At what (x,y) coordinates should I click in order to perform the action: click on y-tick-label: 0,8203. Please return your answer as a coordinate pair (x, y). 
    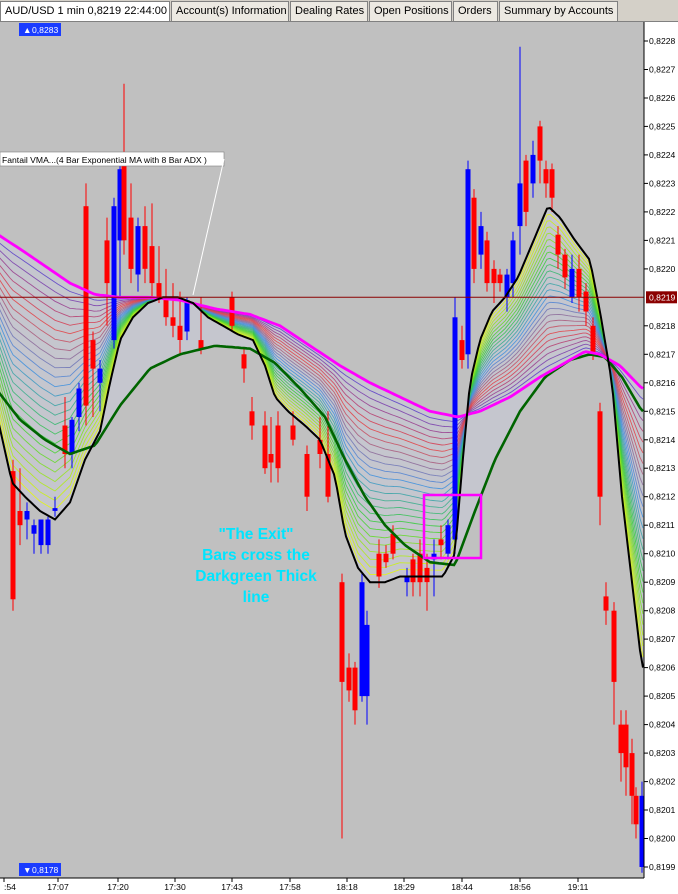
    Looking at the image, I should click on (662, 753).